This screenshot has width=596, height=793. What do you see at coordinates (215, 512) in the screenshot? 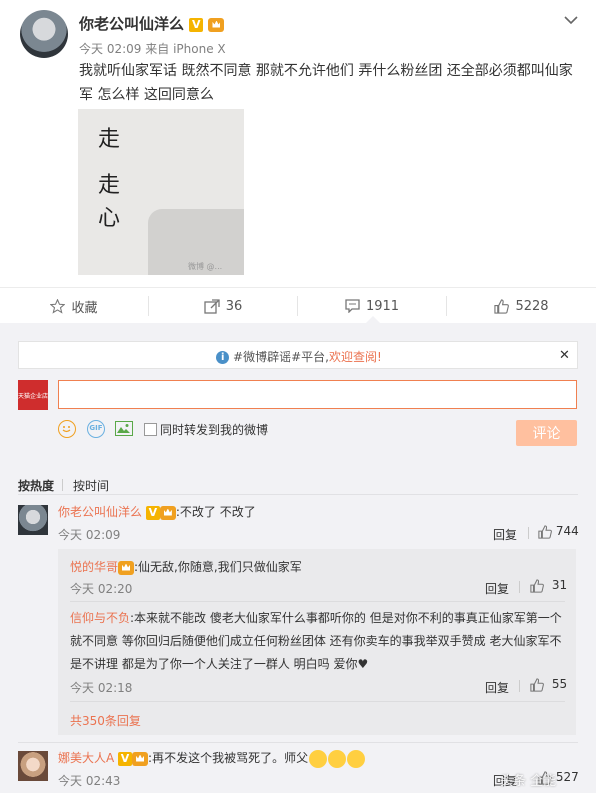
I see `comment-text: :不改了 不改了` at bounding box center [215, 512].